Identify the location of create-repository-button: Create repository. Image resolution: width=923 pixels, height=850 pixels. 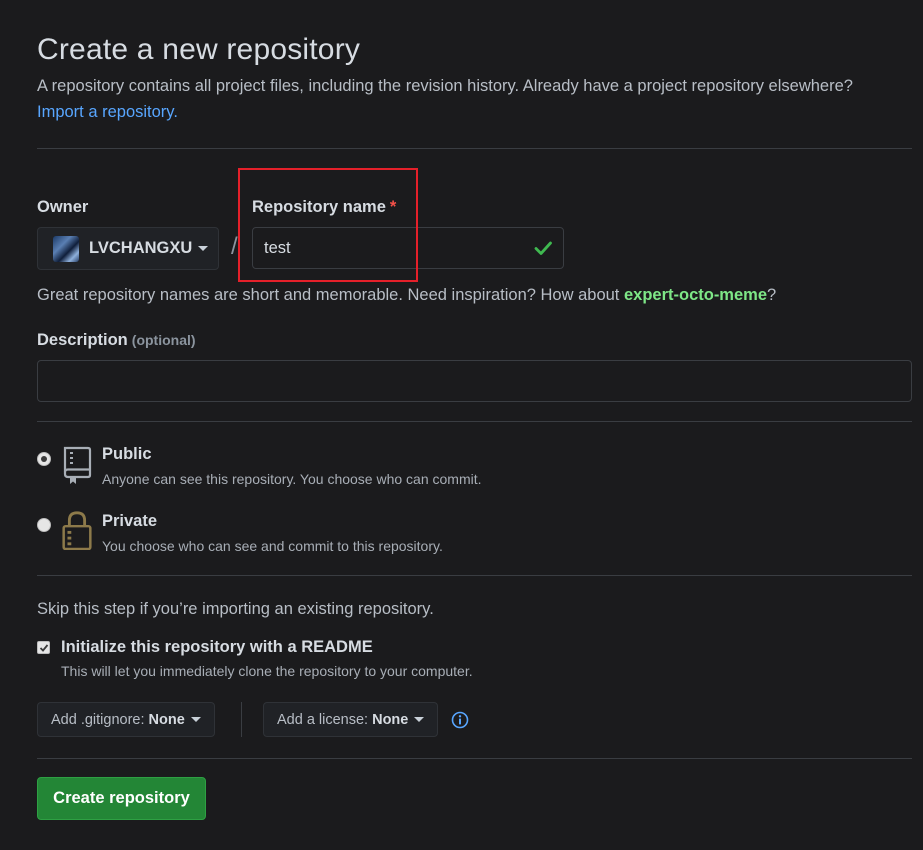
(121, 798).